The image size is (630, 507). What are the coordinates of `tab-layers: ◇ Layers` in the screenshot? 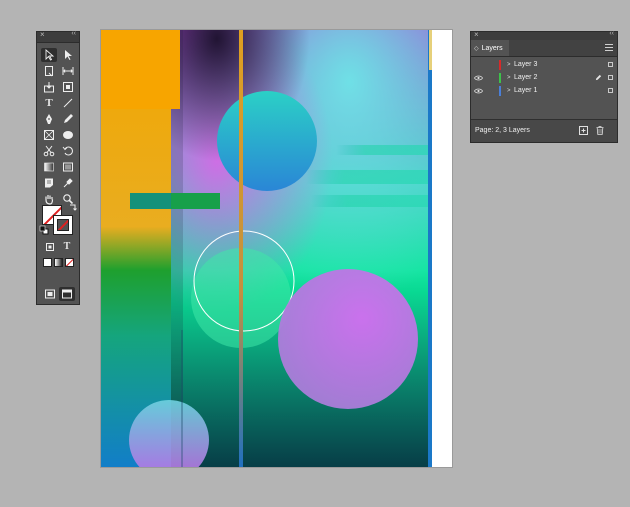 It's located at (490, 48).